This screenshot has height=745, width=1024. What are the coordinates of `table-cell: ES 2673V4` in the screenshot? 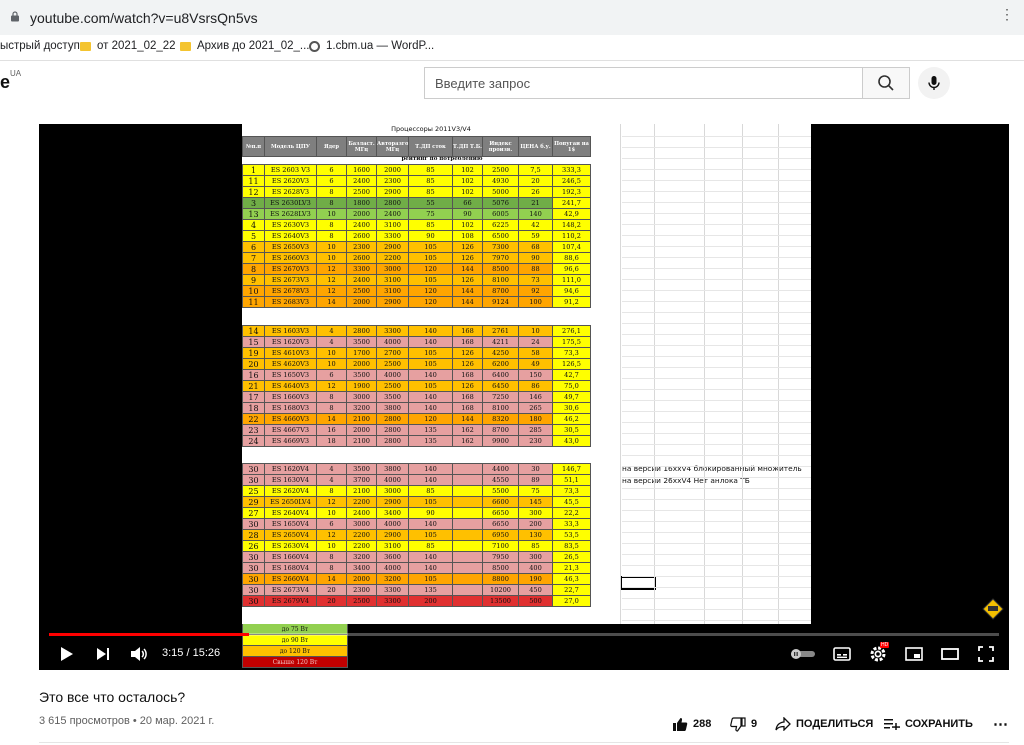 It's located at (290, 590).